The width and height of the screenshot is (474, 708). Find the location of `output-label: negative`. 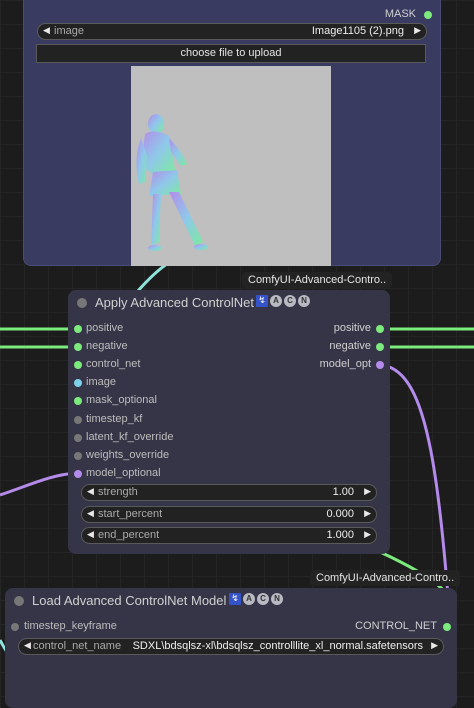

output-label: negative is located at coordinates (350, 346).